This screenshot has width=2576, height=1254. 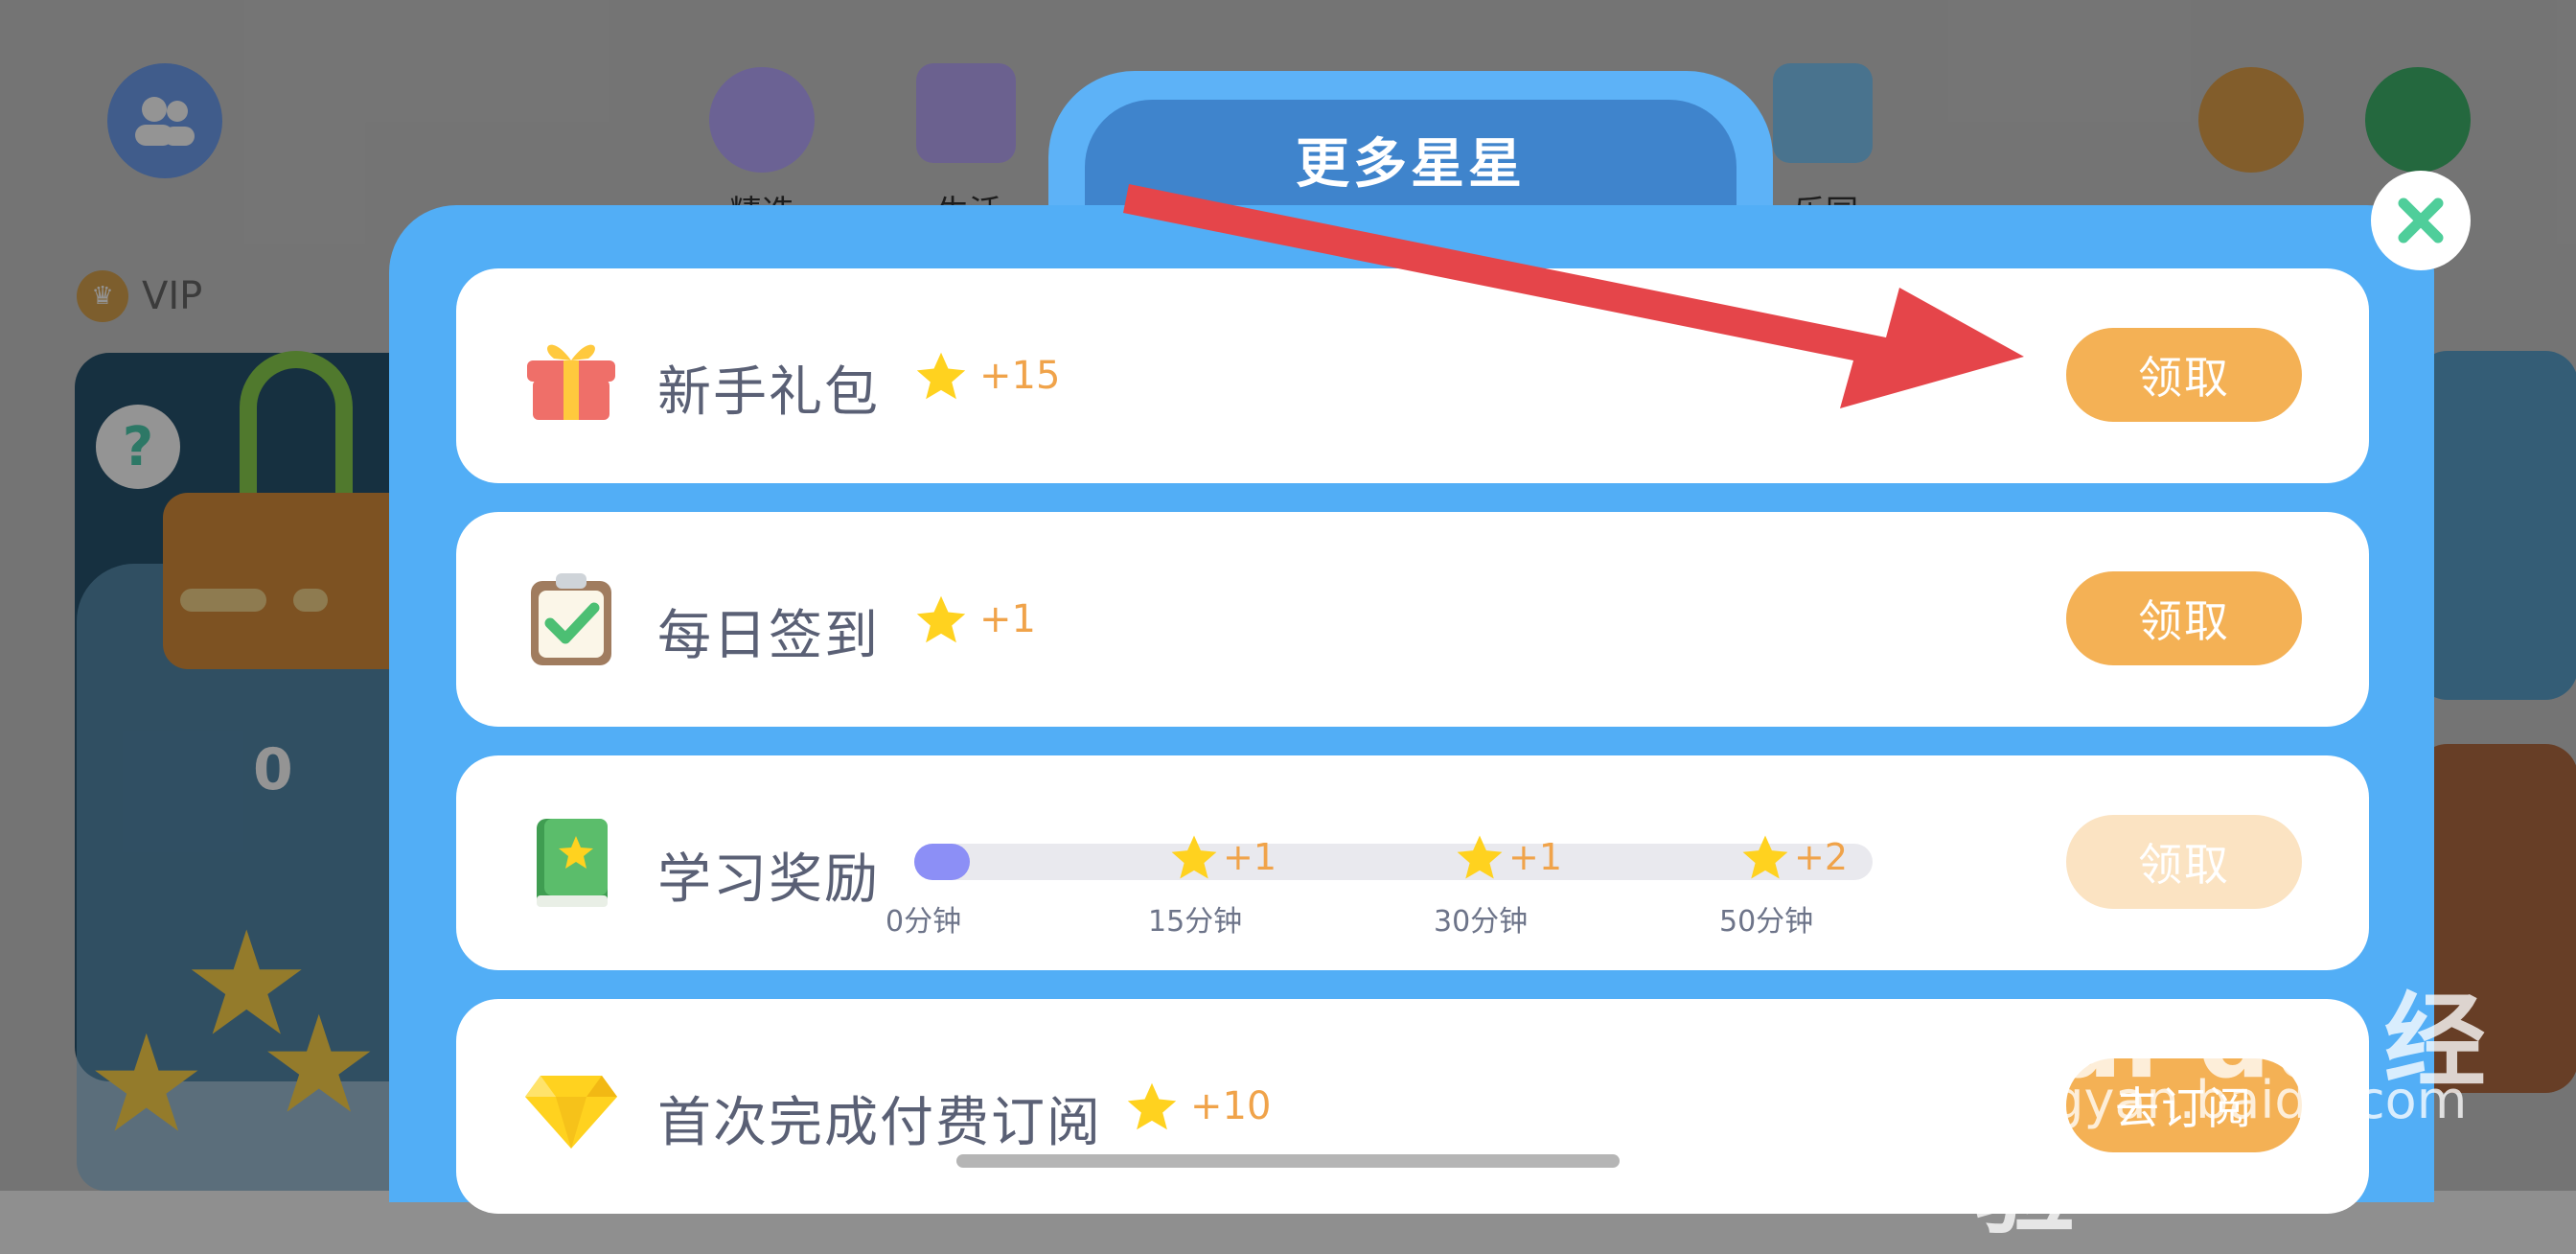 What do you see at coordinates (1020, 376) in the screenshot?
I see `task-reward-value: +15` at bounding box center [1020, 376].